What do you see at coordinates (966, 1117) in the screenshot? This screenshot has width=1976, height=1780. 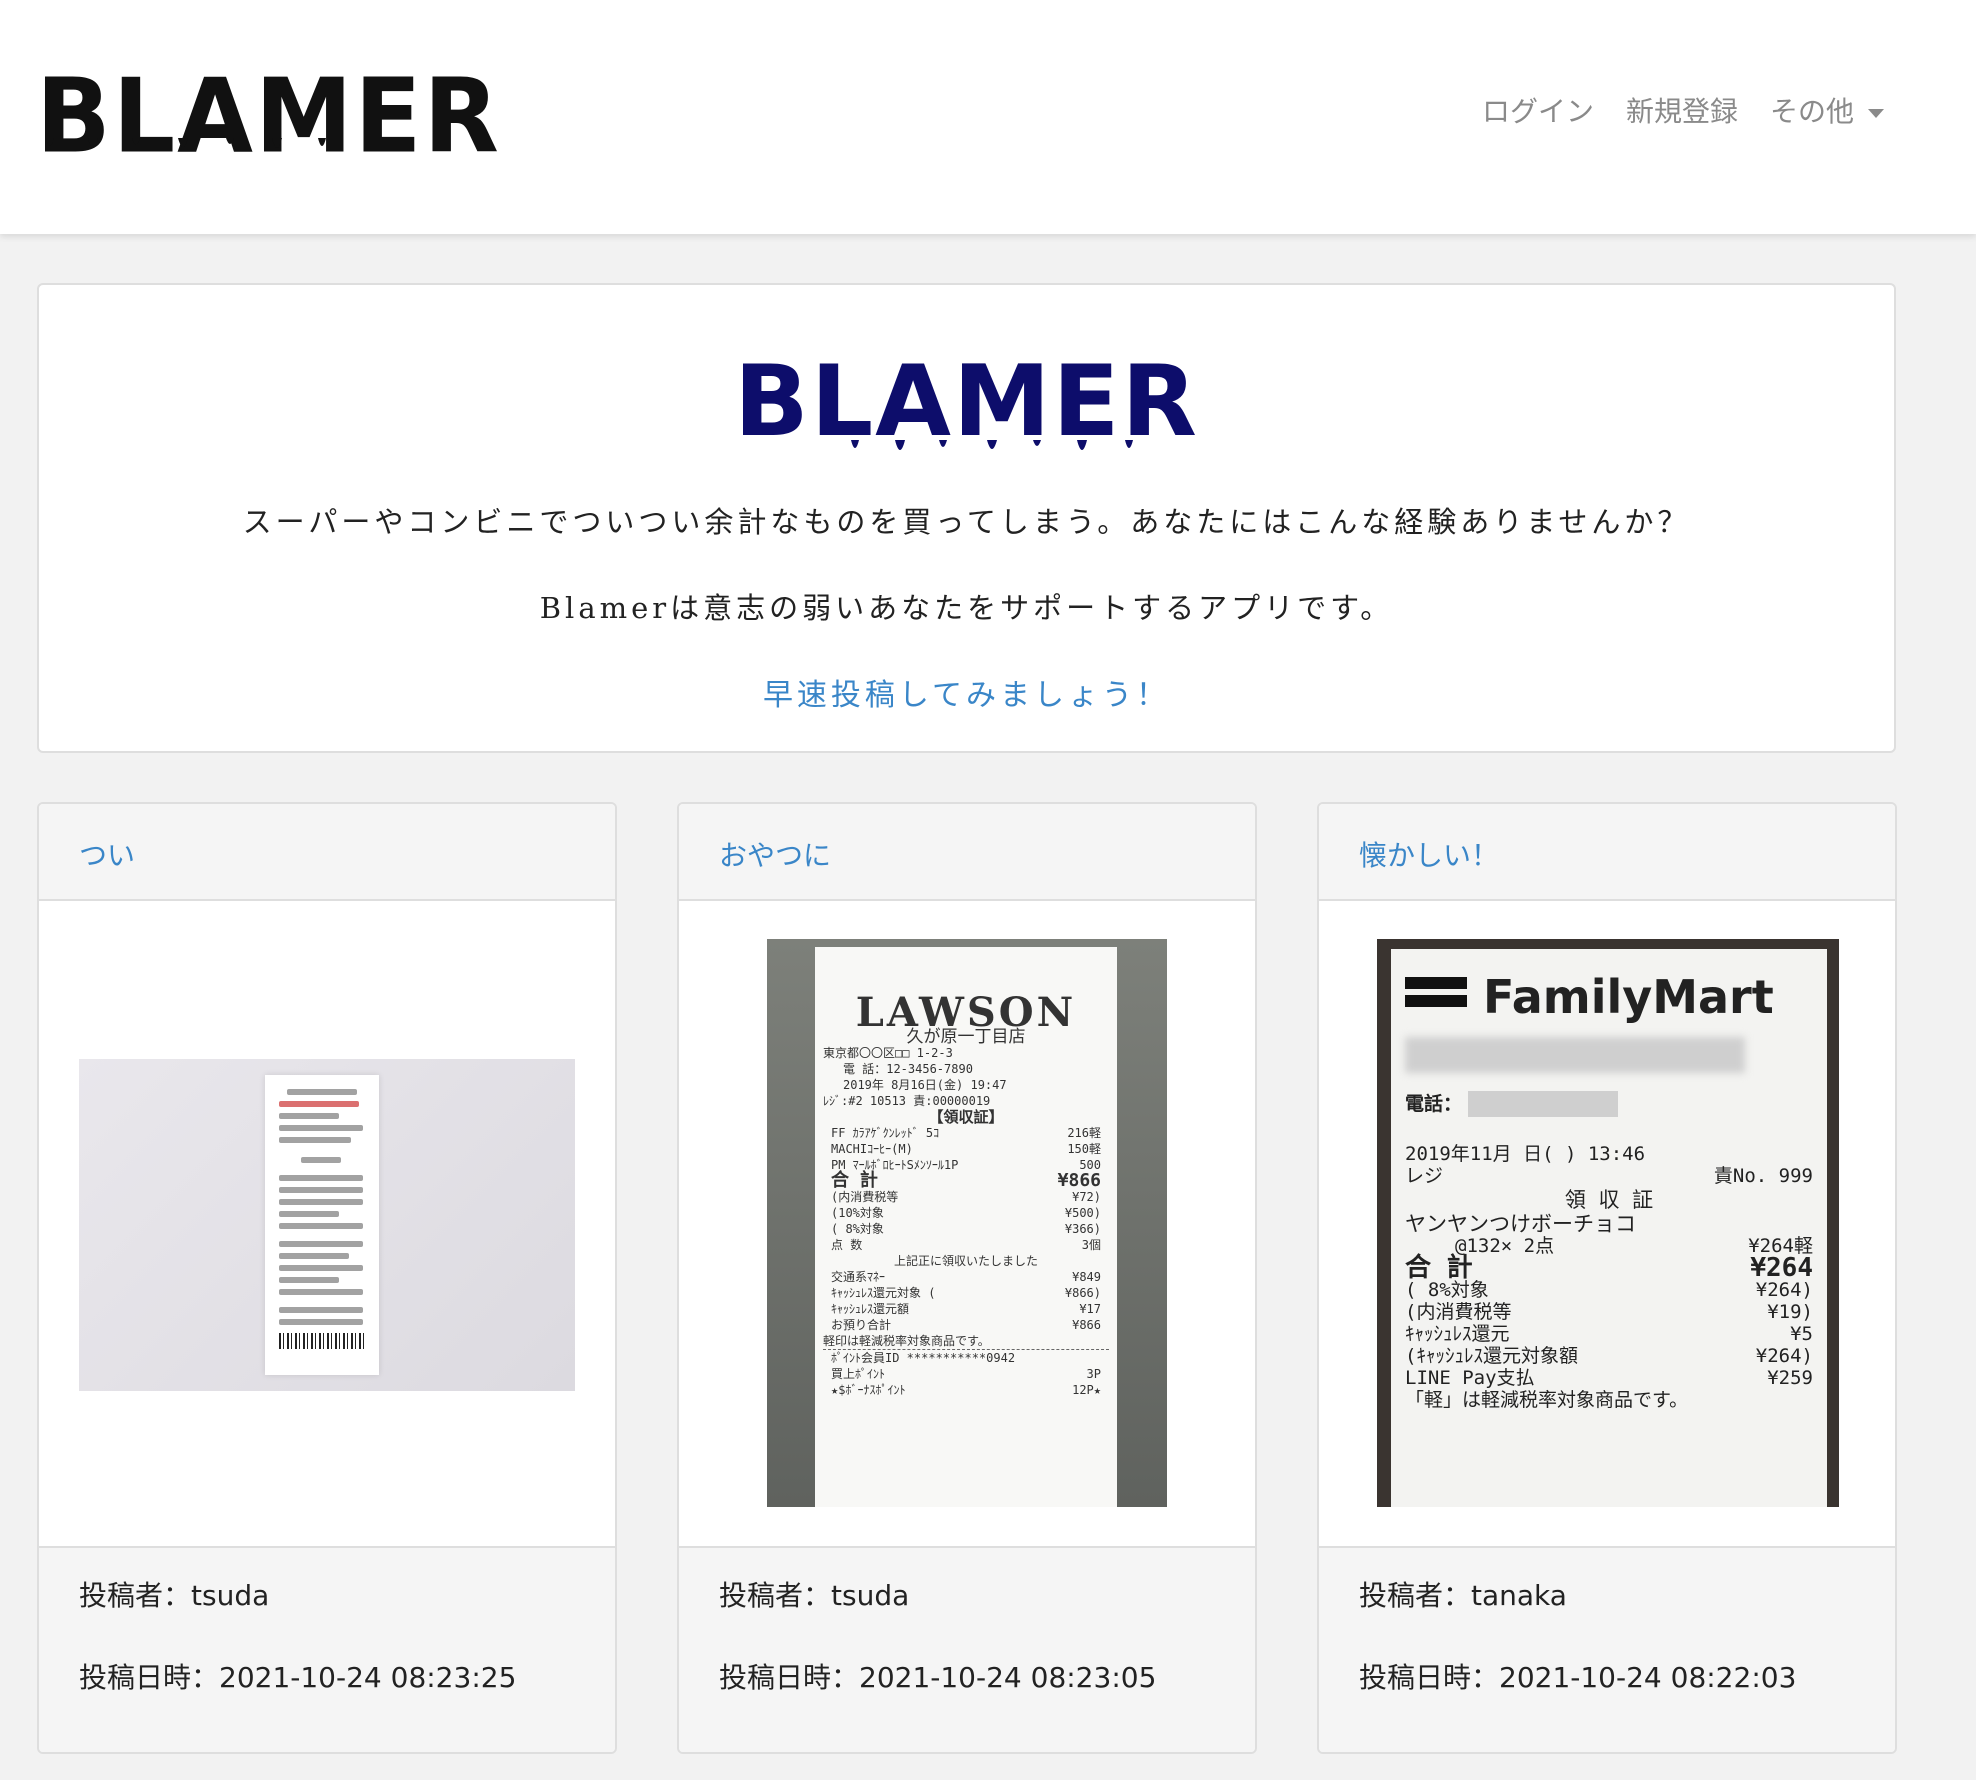 I see `receipt-heading: 【領収証】` at bounding box center [966, 1117].